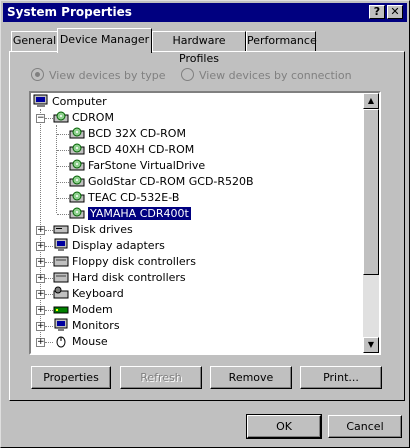 The width and height of the screenshot is (410, 448). I want to click on tab-device-manager: Device Manager, so click(104, 40).